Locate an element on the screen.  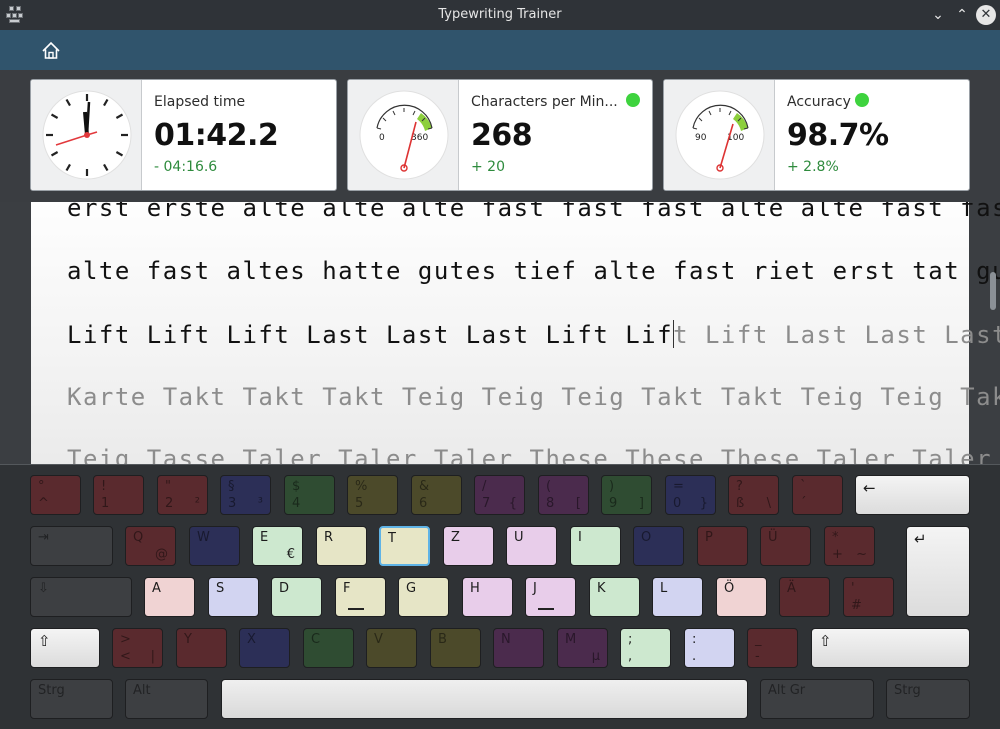
key-accent: ` ´ is located at coordinates (817, 495).